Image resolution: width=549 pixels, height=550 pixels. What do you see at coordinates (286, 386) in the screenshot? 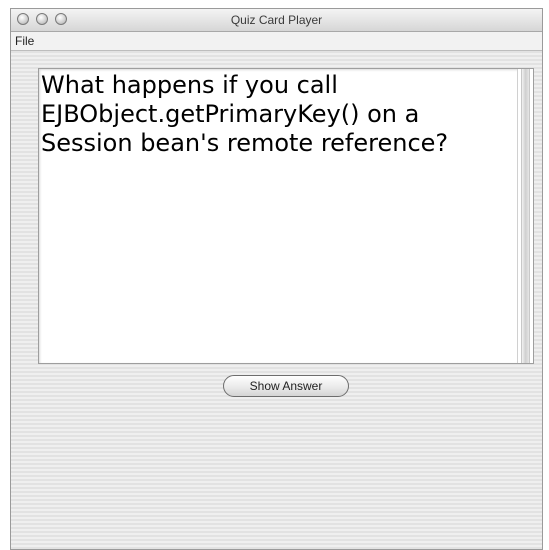
I see `show-answer-button: Show Answer` at bounding box center [286, 386].